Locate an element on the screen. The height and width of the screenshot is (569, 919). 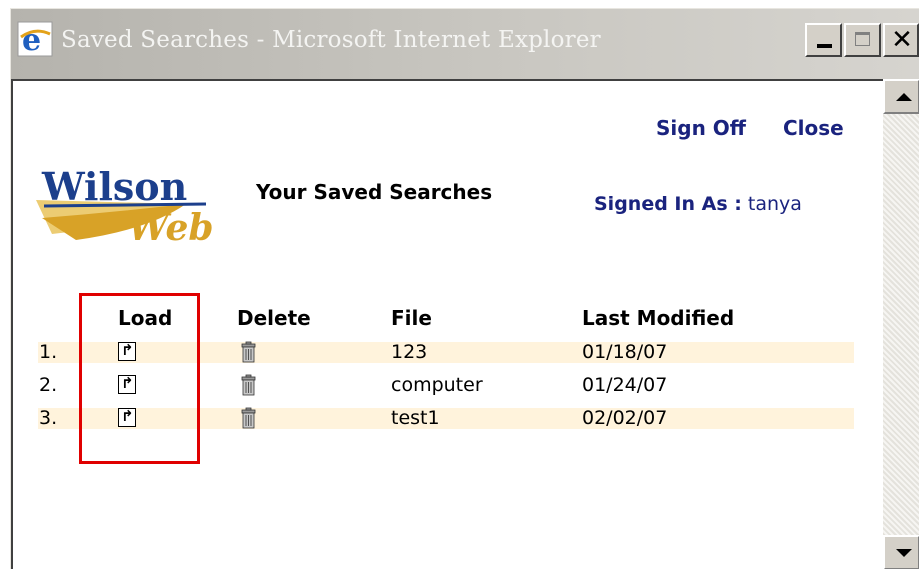
minimize-icon is located at coordinates (824, 46).